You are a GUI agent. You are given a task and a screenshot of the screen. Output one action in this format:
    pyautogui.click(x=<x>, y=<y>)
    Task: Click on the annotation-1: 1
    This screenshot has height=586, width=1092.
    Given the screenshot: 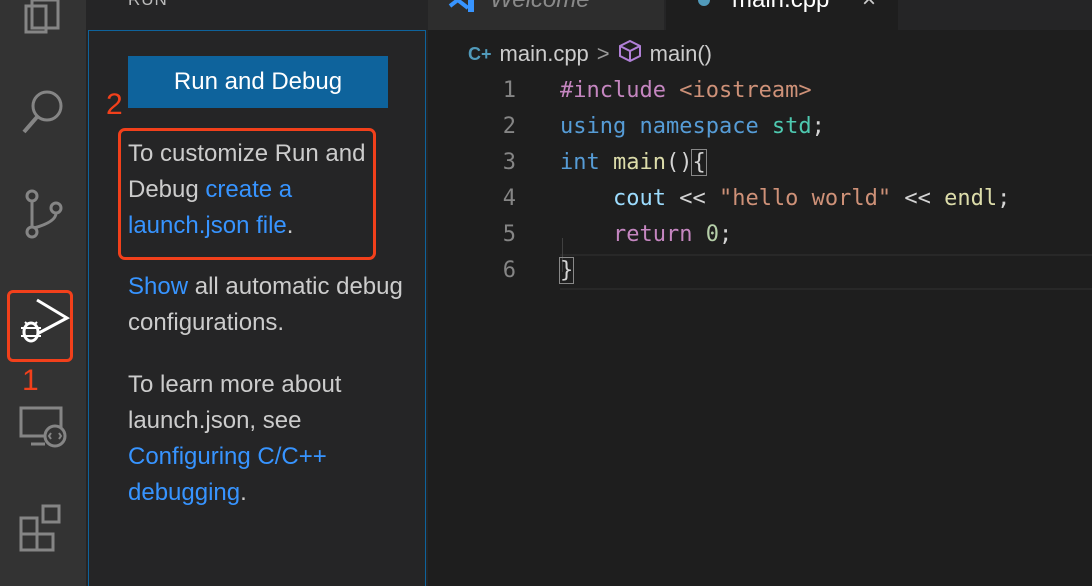 What is the action you would take?
    pyautogui.click(x=30, y=380)
    